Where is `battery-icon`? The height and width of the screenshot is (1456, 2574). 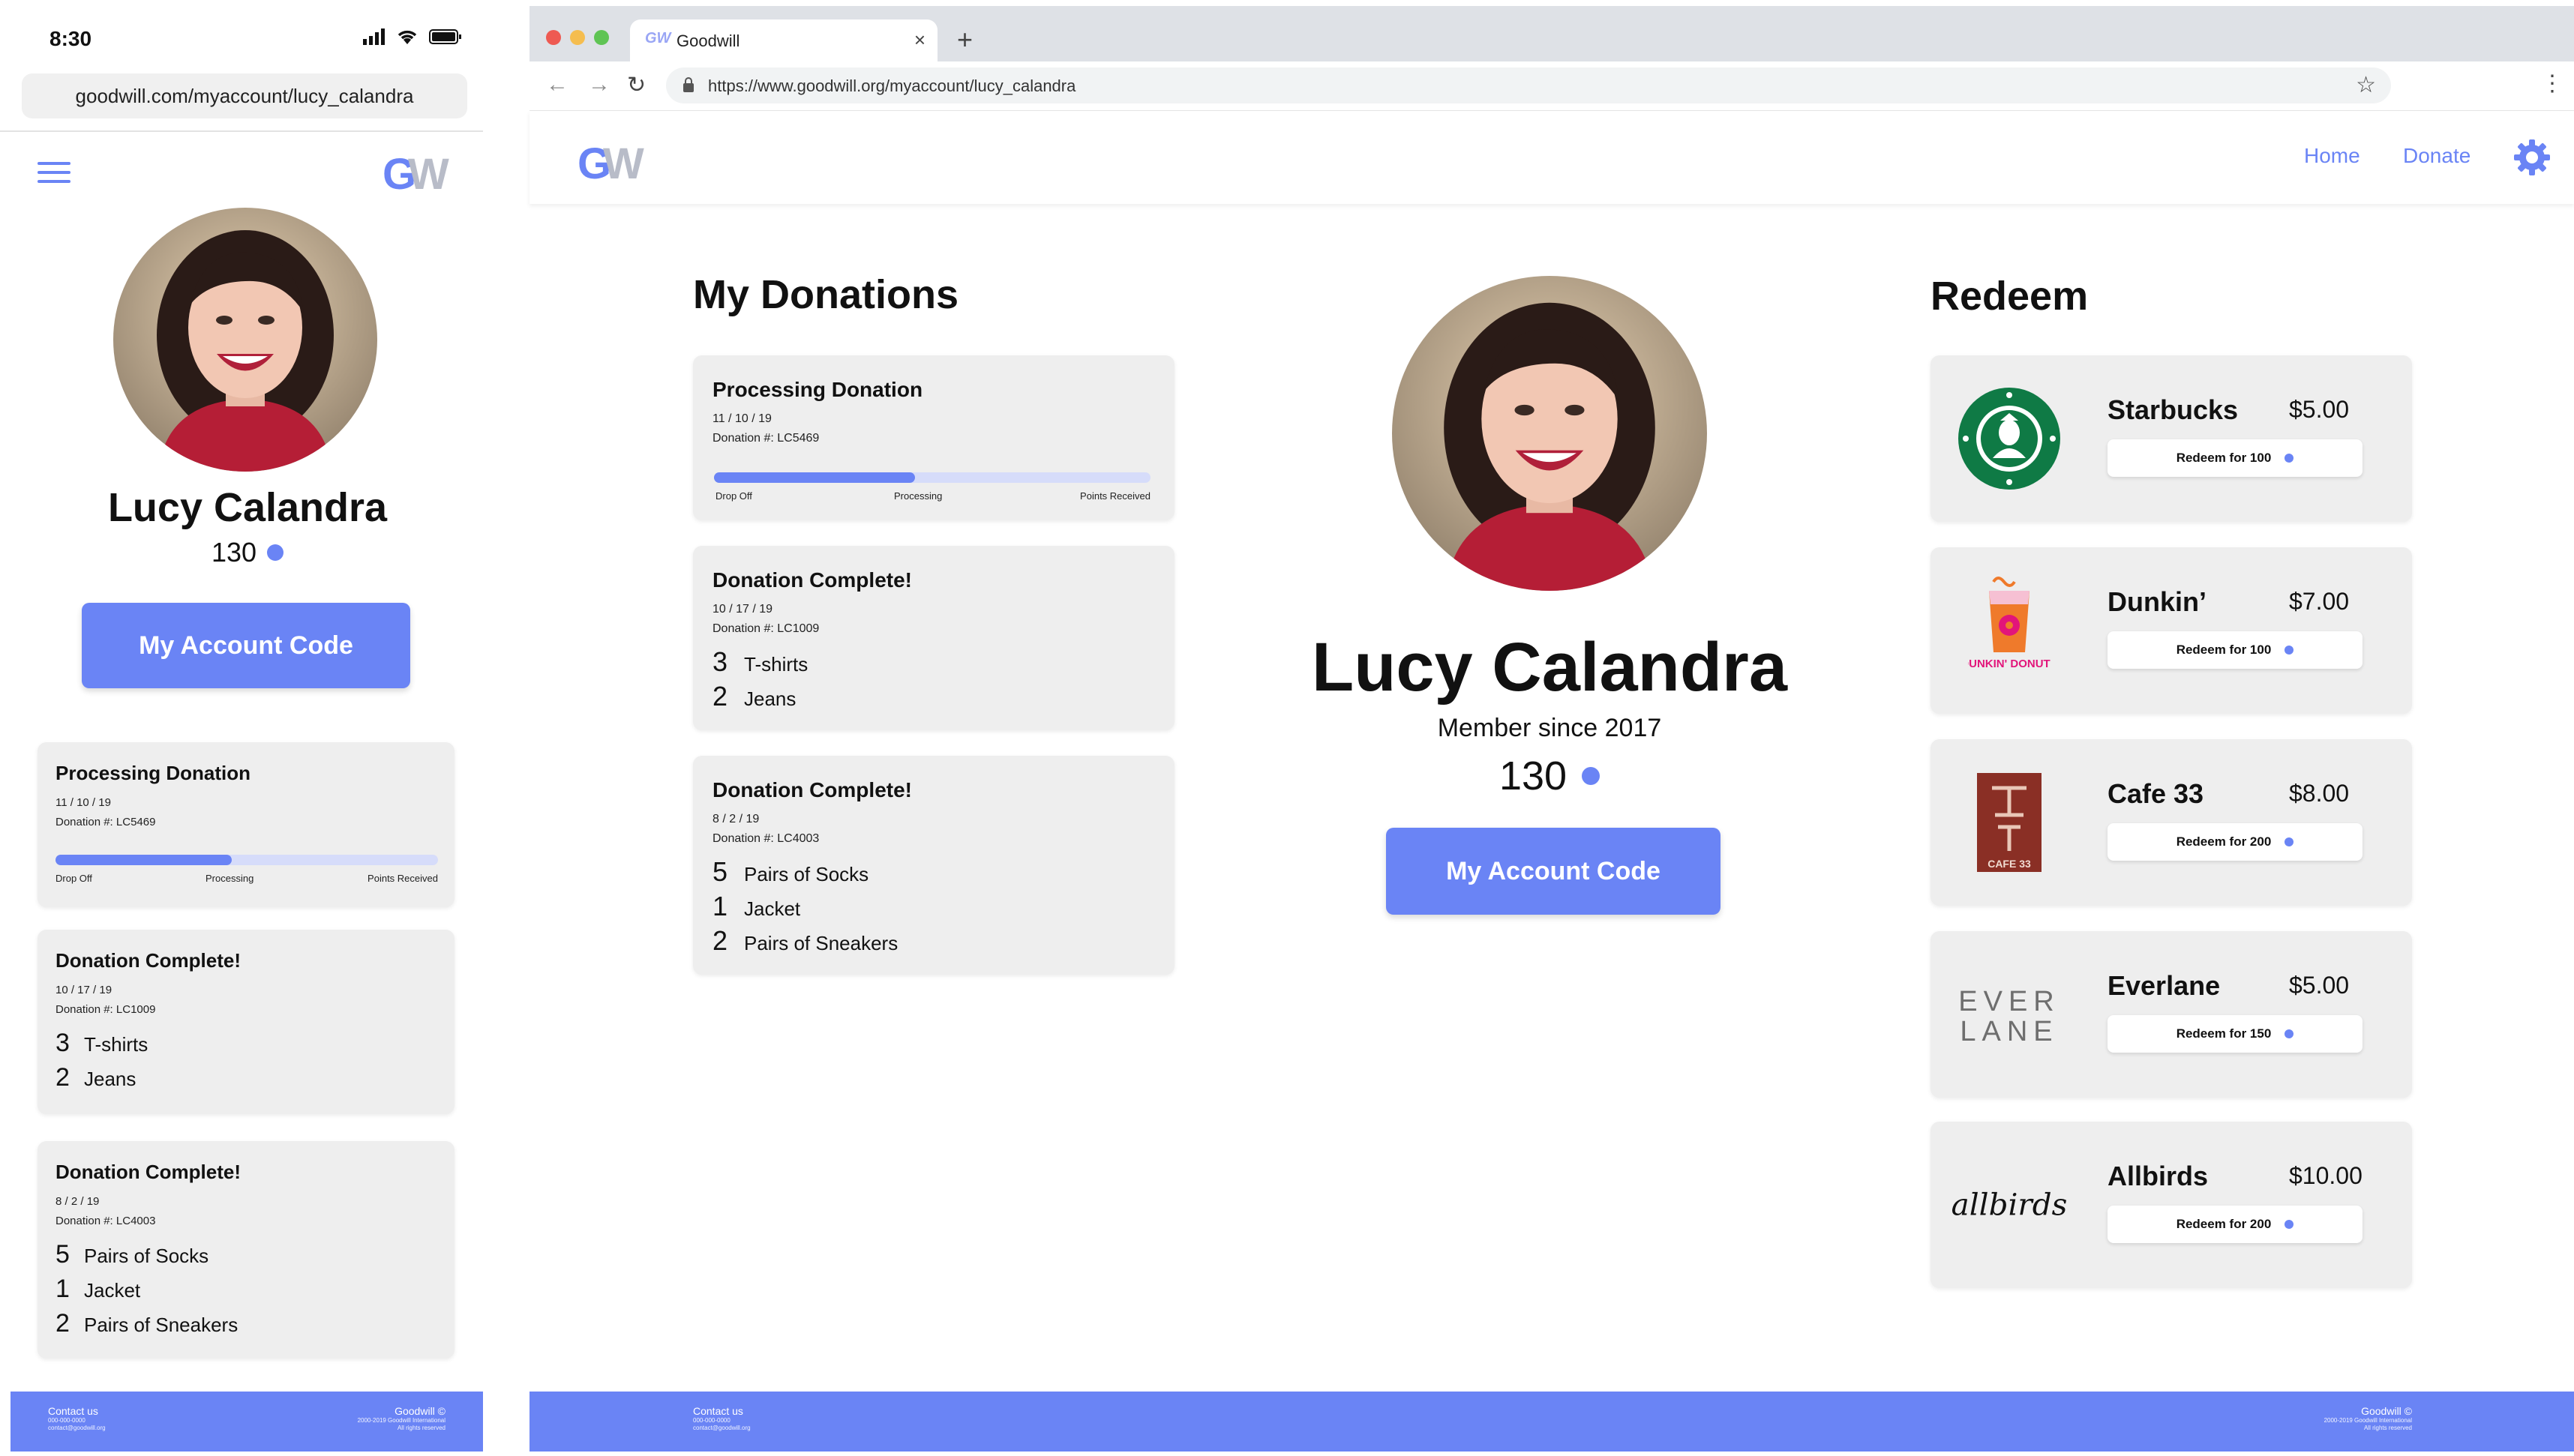
battery-icon is located at coordinates (445, 36).